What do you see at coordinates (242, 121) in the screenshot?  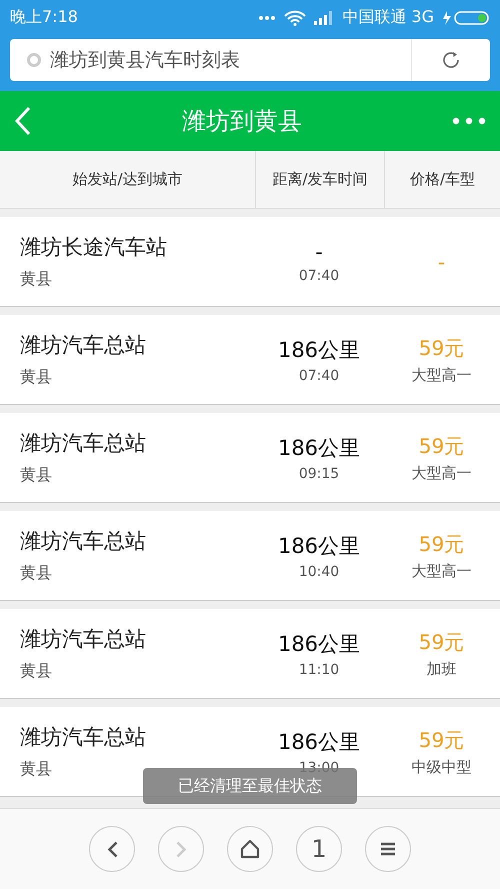 I see `page-title: 潍坊到黄县` at bounding box center [242, 121].